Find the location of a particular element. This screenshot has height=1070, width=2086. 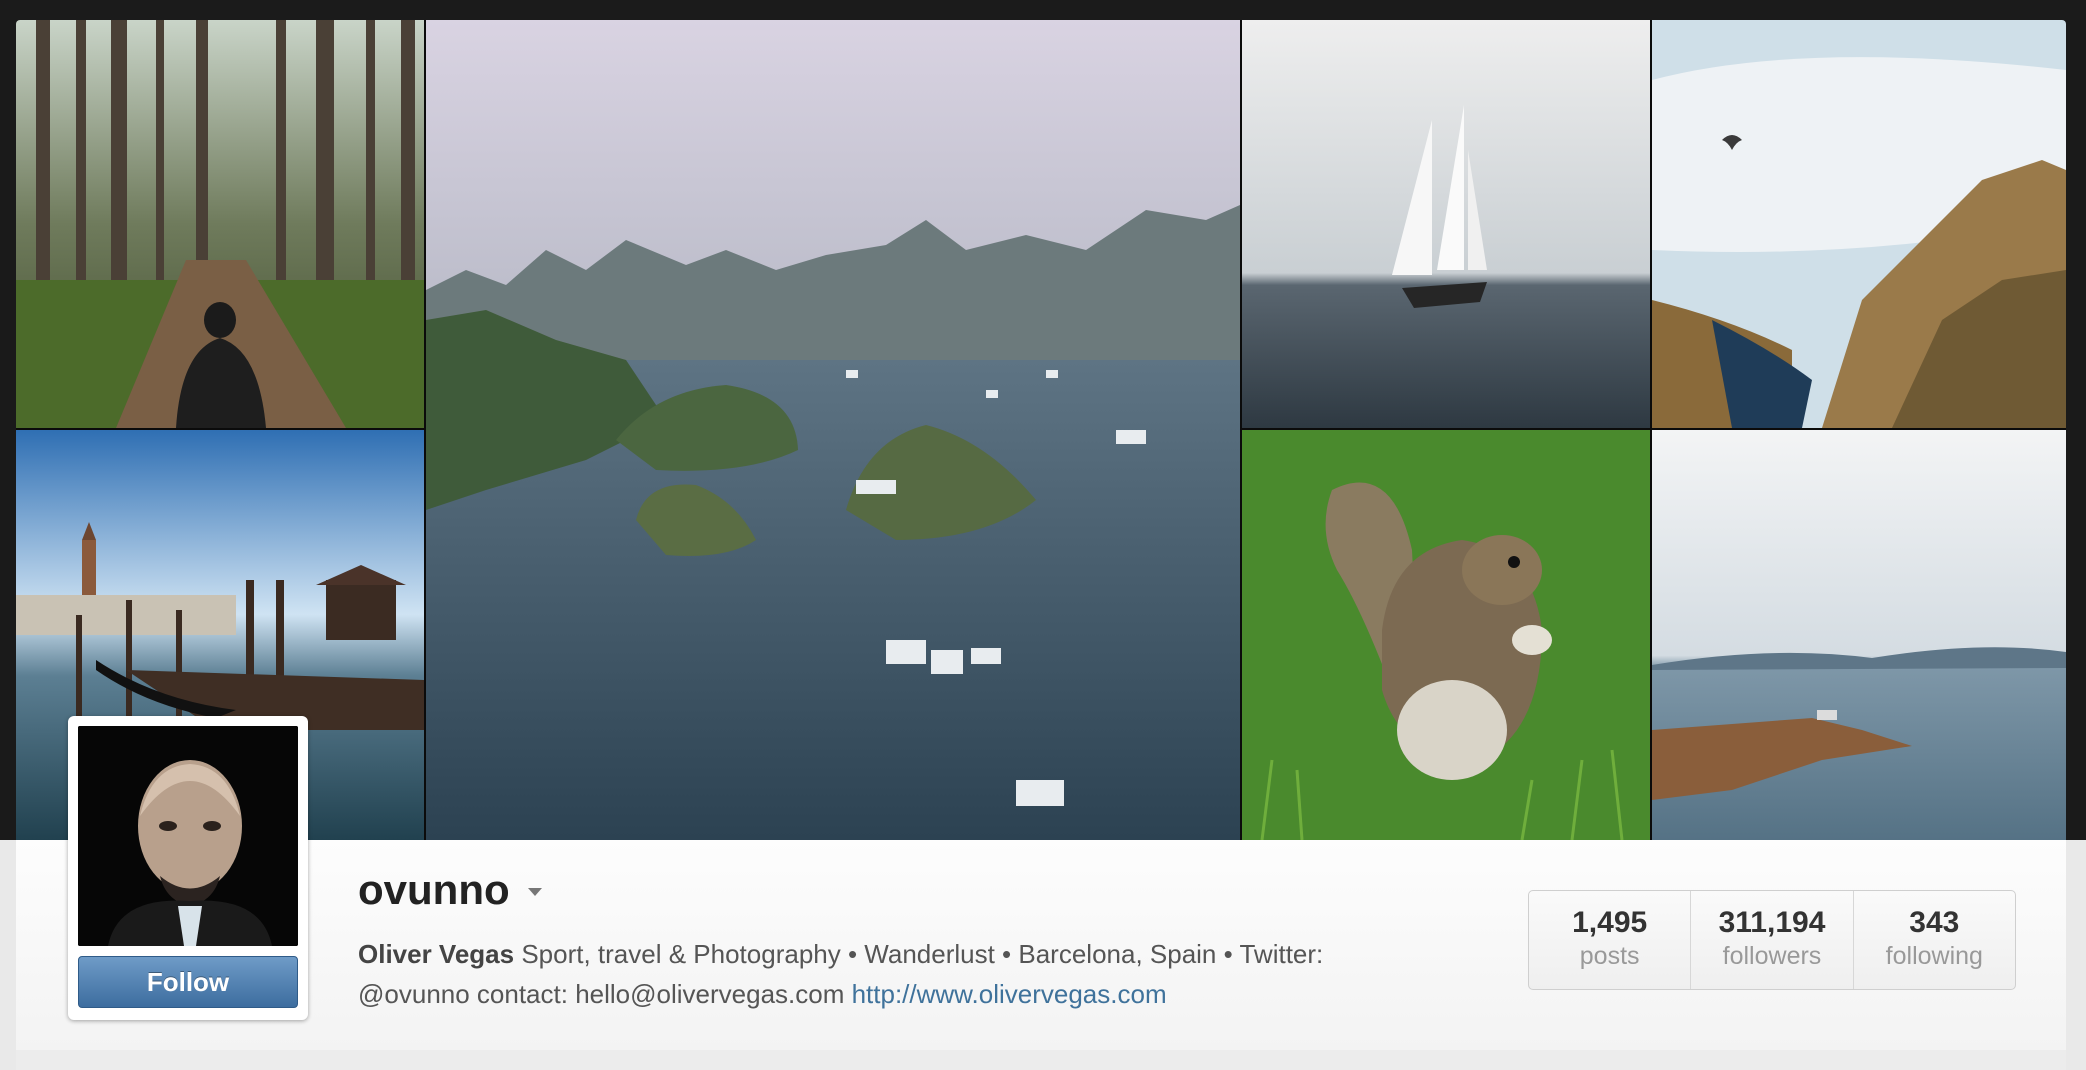

avatar is located at coordinates (188, 836).